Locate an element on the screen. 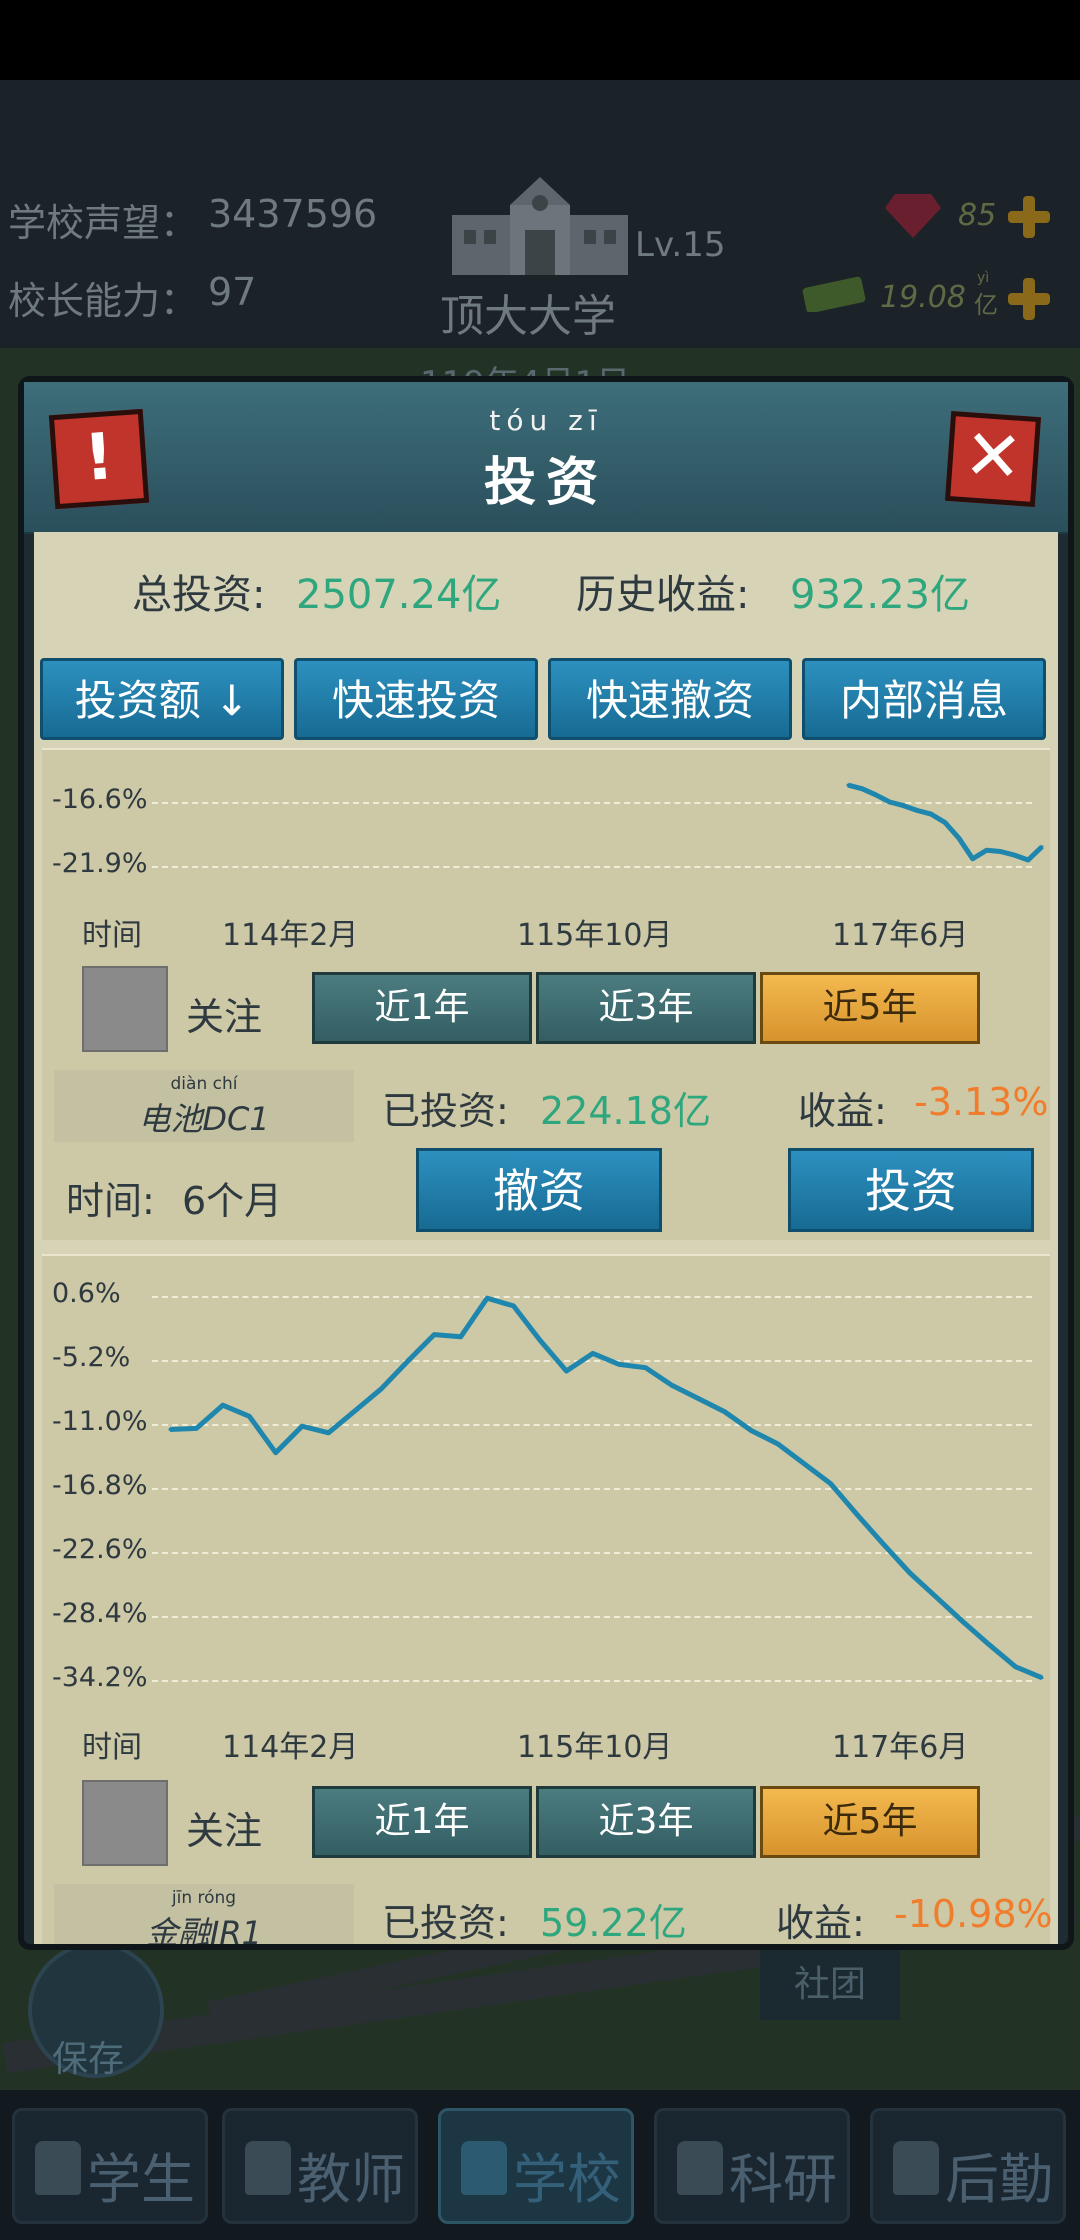 The height and width of the screenshot is (2240, 1080). tab-sort-by-amount: 投资额 ↓ is located at coordinates (162, 699).